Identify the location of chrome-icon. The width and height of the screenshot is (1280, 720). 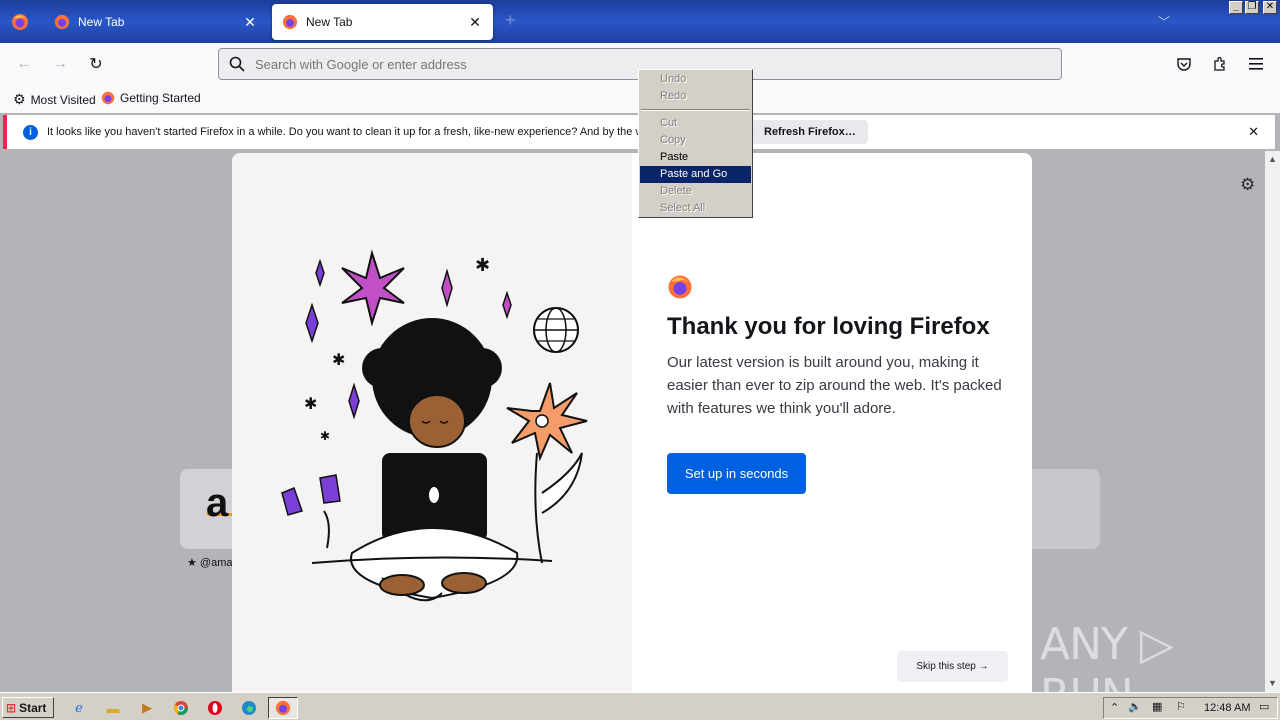
(181, 708).